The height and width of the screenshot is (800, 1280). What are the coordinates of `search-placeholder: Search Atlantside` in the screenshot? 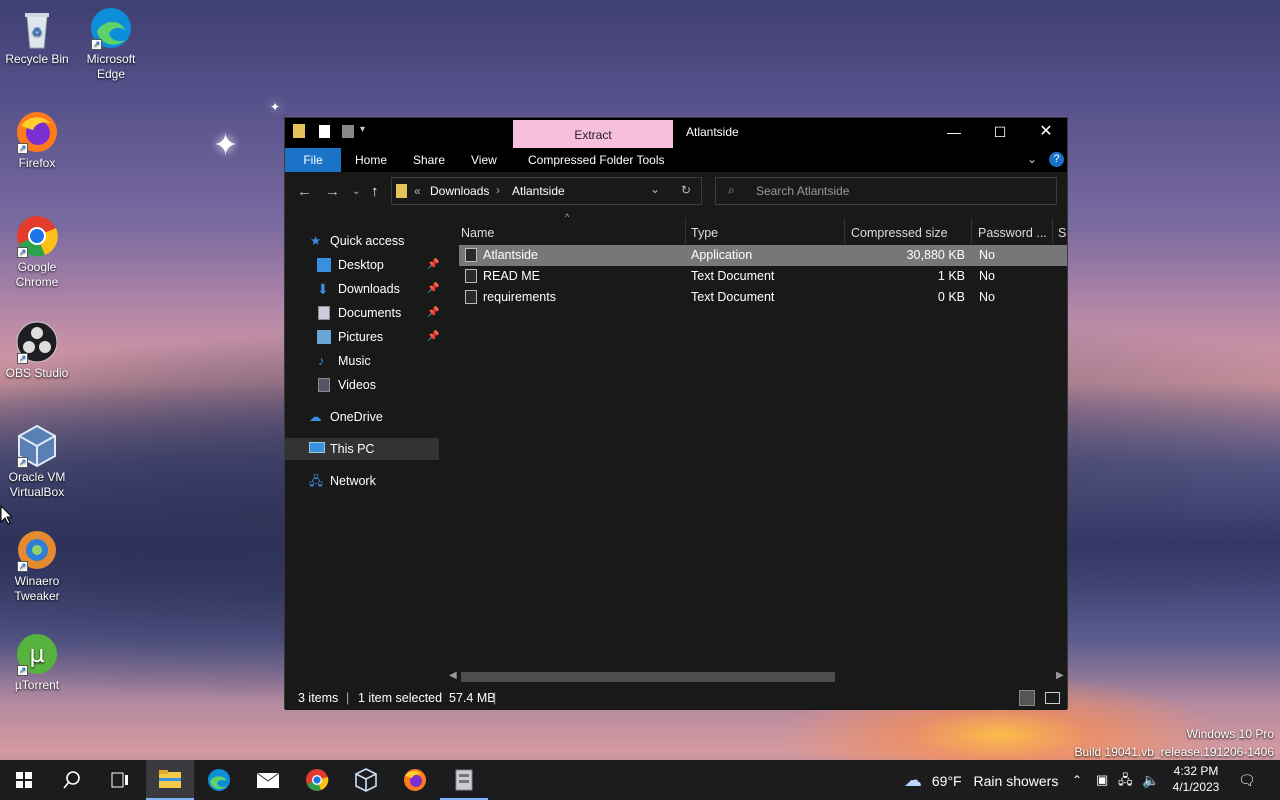 It's located at (803, 191).